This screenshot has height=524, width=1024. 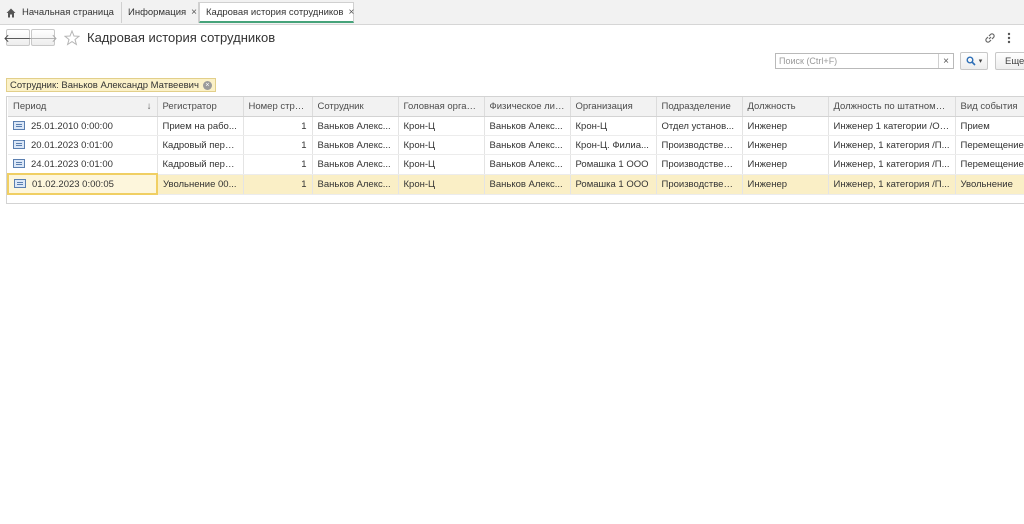 What do you see at coordinates (989, 126) in the screenshot?
I see `cell-event-type: Прием` at bounding box center [989, 126].